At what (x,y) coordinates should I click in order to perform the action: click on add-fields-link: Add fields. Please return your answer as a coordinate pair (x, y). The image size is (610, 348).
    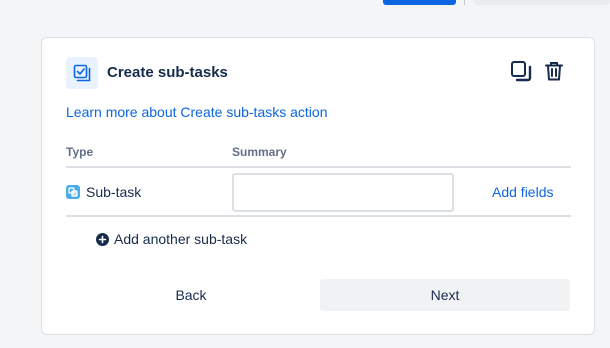
    Looking at the image, I should click on (522, 192).